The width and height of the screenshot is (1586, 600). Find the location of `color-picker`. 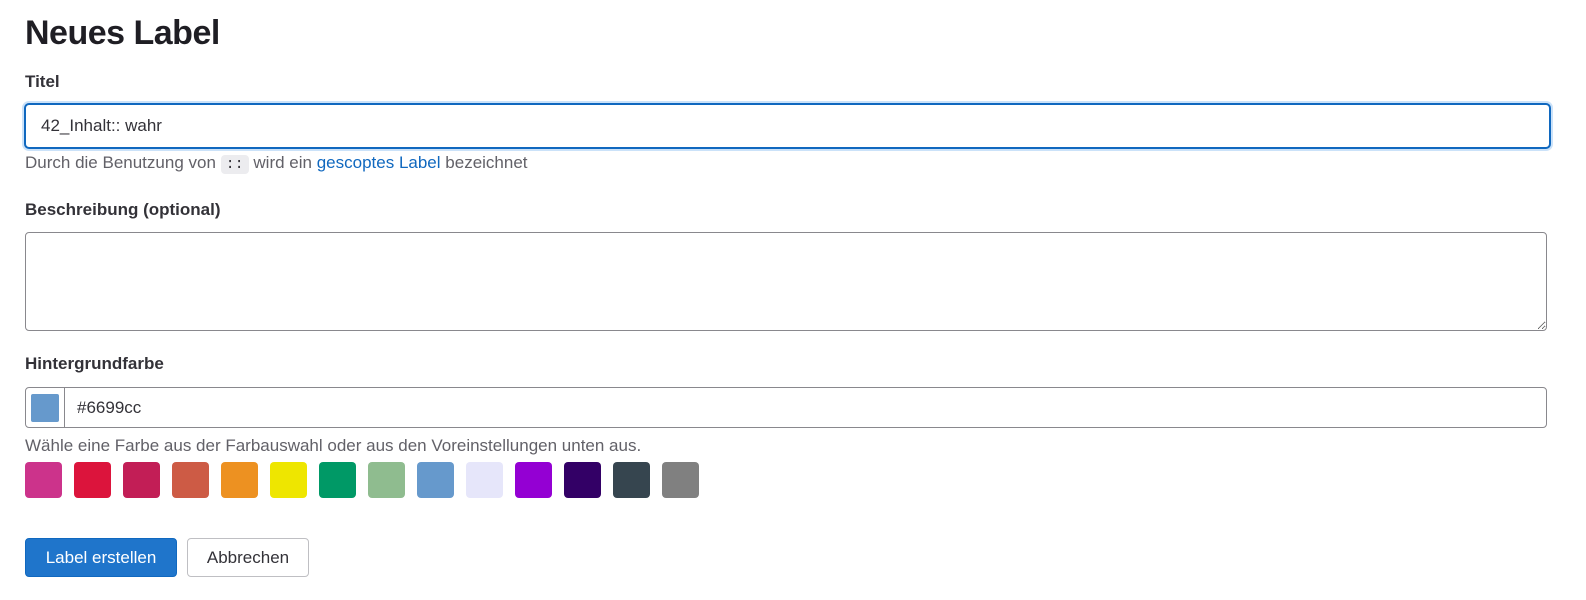

color-picker is located at coordinates (45, 407).